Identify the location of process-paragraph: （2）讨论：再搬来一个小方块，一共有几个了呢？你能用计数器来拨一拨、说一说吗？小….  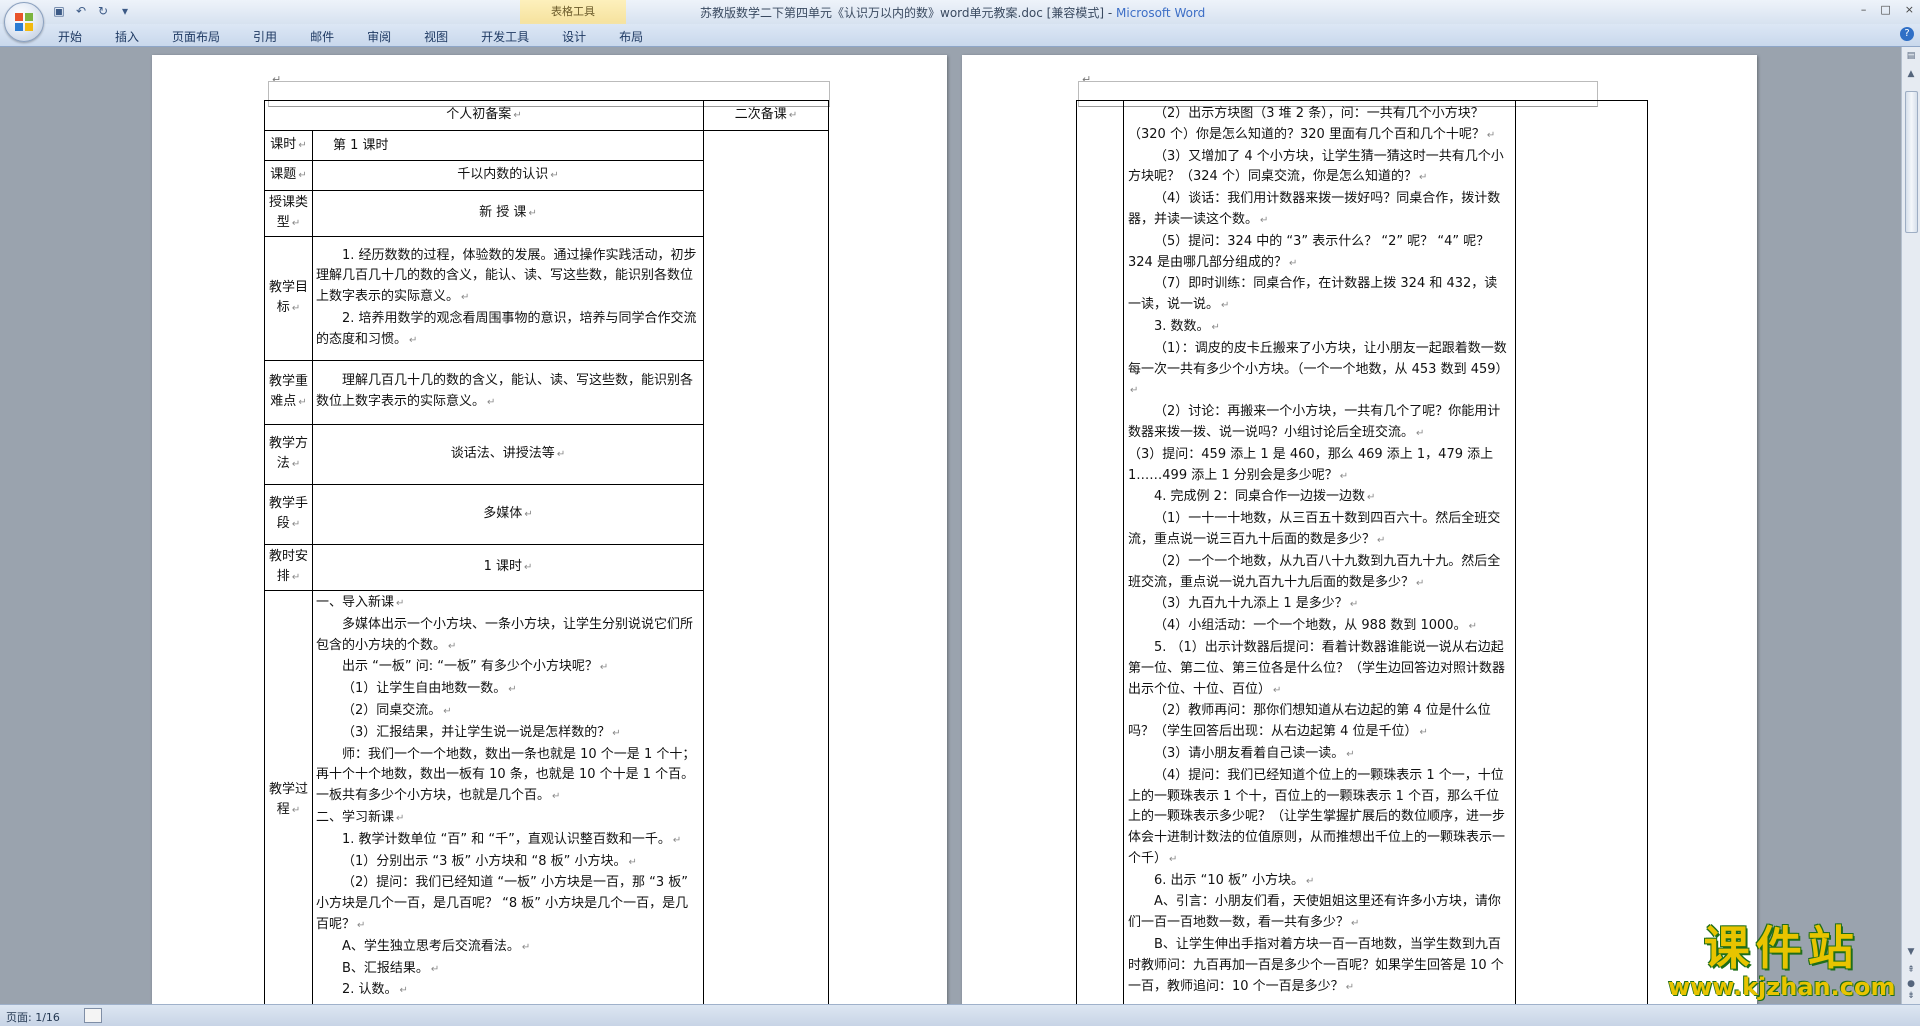
(1314, 422).